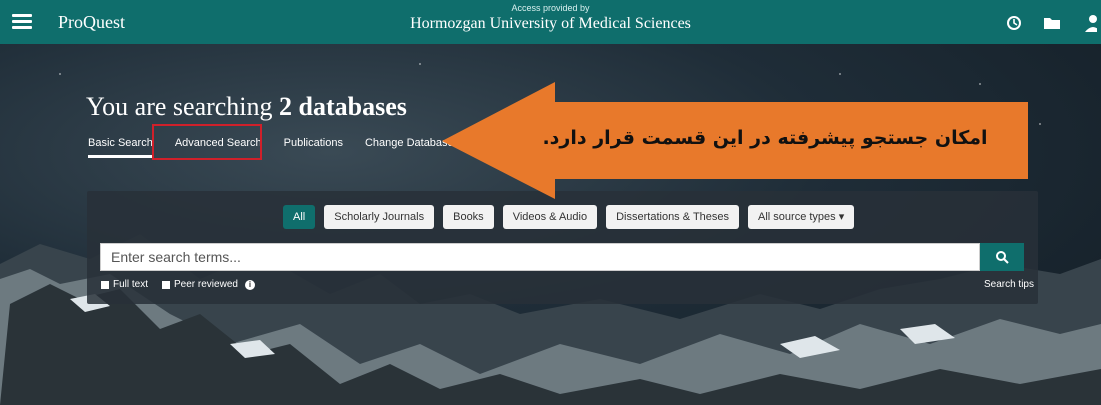 This screenshot has width=1101, height=405. I want to click on top-icons, so click(1052, 23).